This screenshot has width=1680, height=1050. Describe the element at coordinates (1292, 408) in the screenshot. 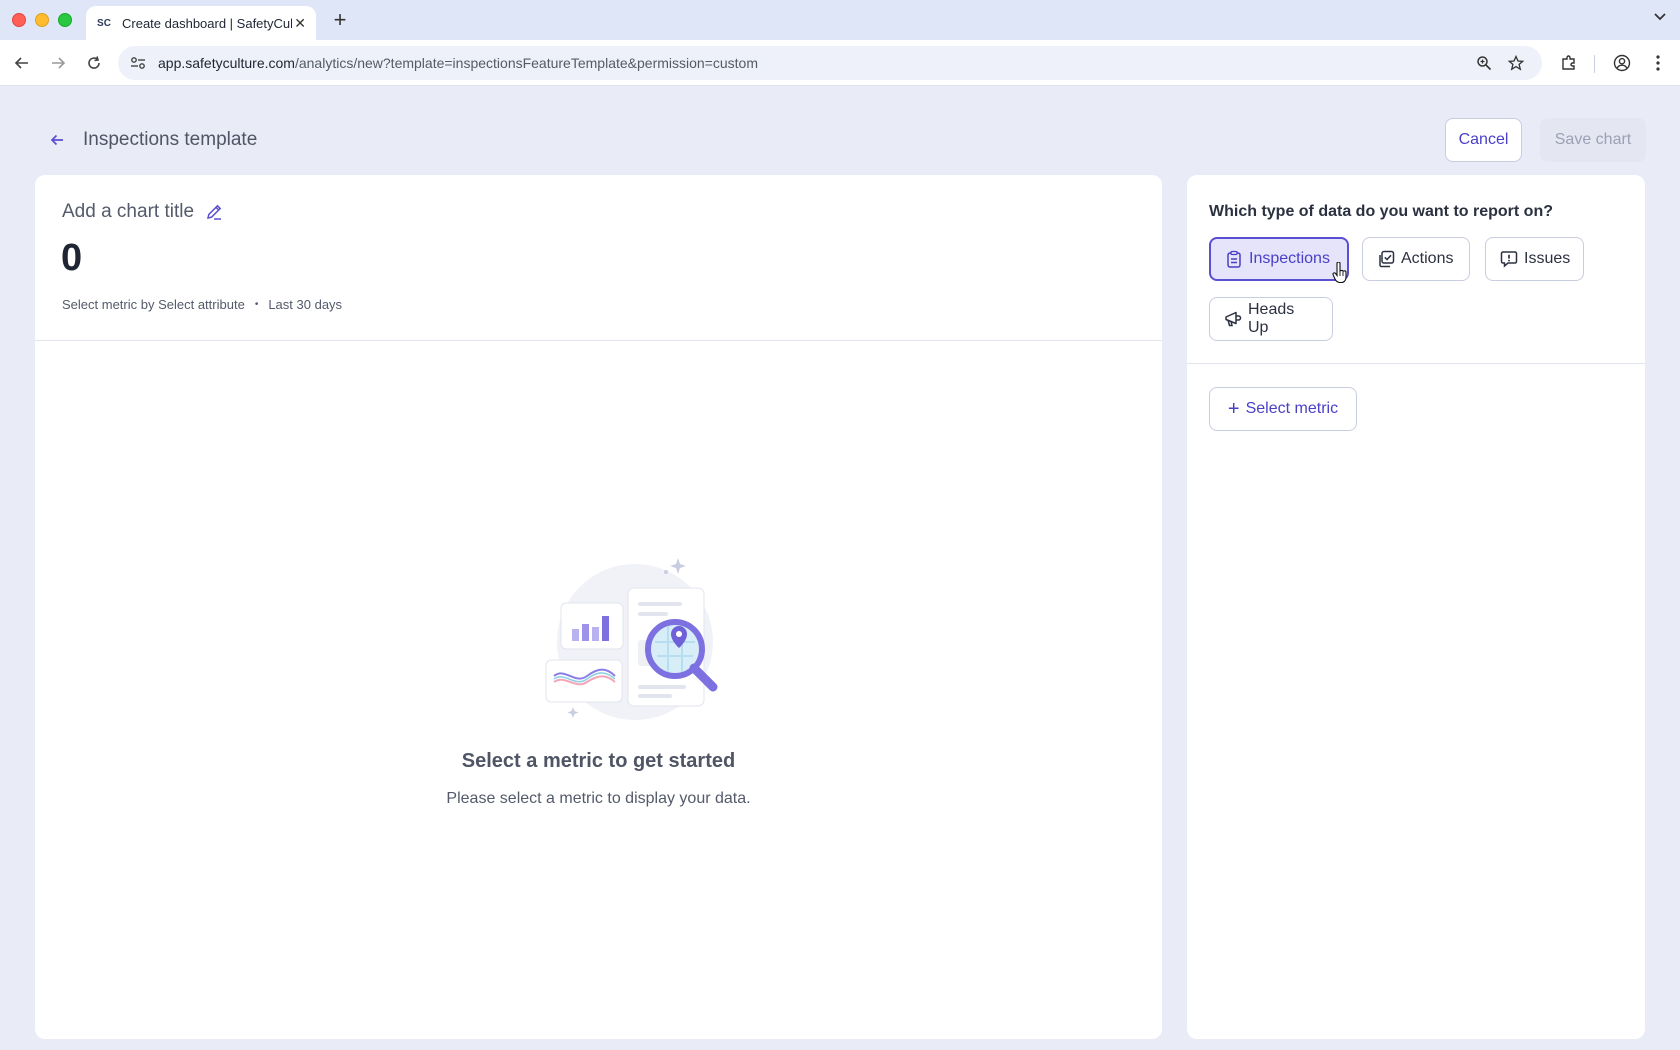

I see `select-metric-label: Select metric` at that location.